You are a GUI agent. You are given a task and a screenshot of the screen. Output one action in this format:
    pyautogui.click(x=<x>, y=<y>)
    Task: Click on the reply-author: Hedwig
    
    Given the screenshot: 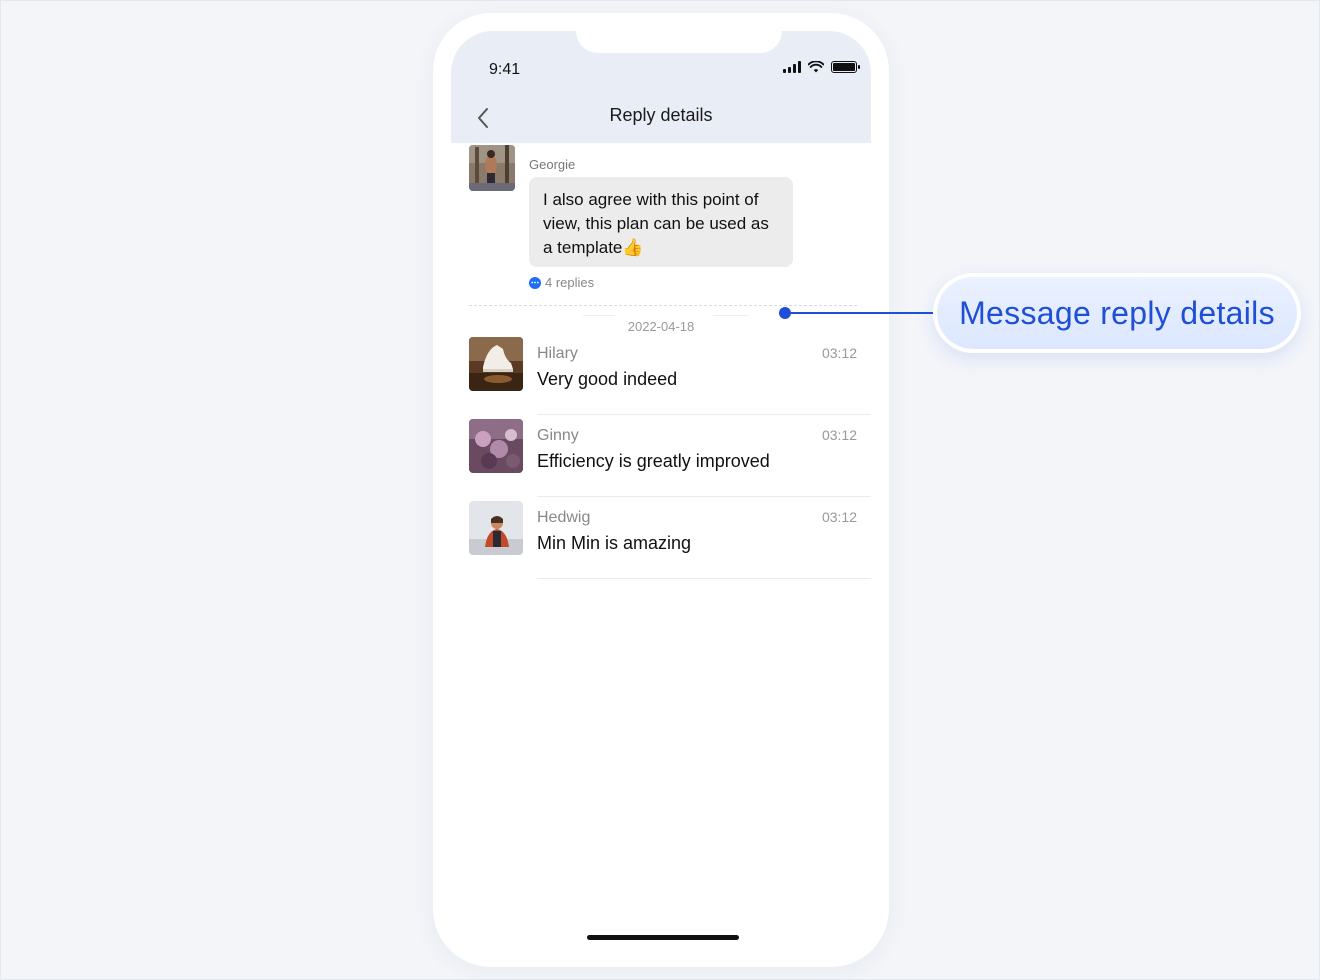 What is the action you would take?
    pyautogui.click(x=564, y=517)
    